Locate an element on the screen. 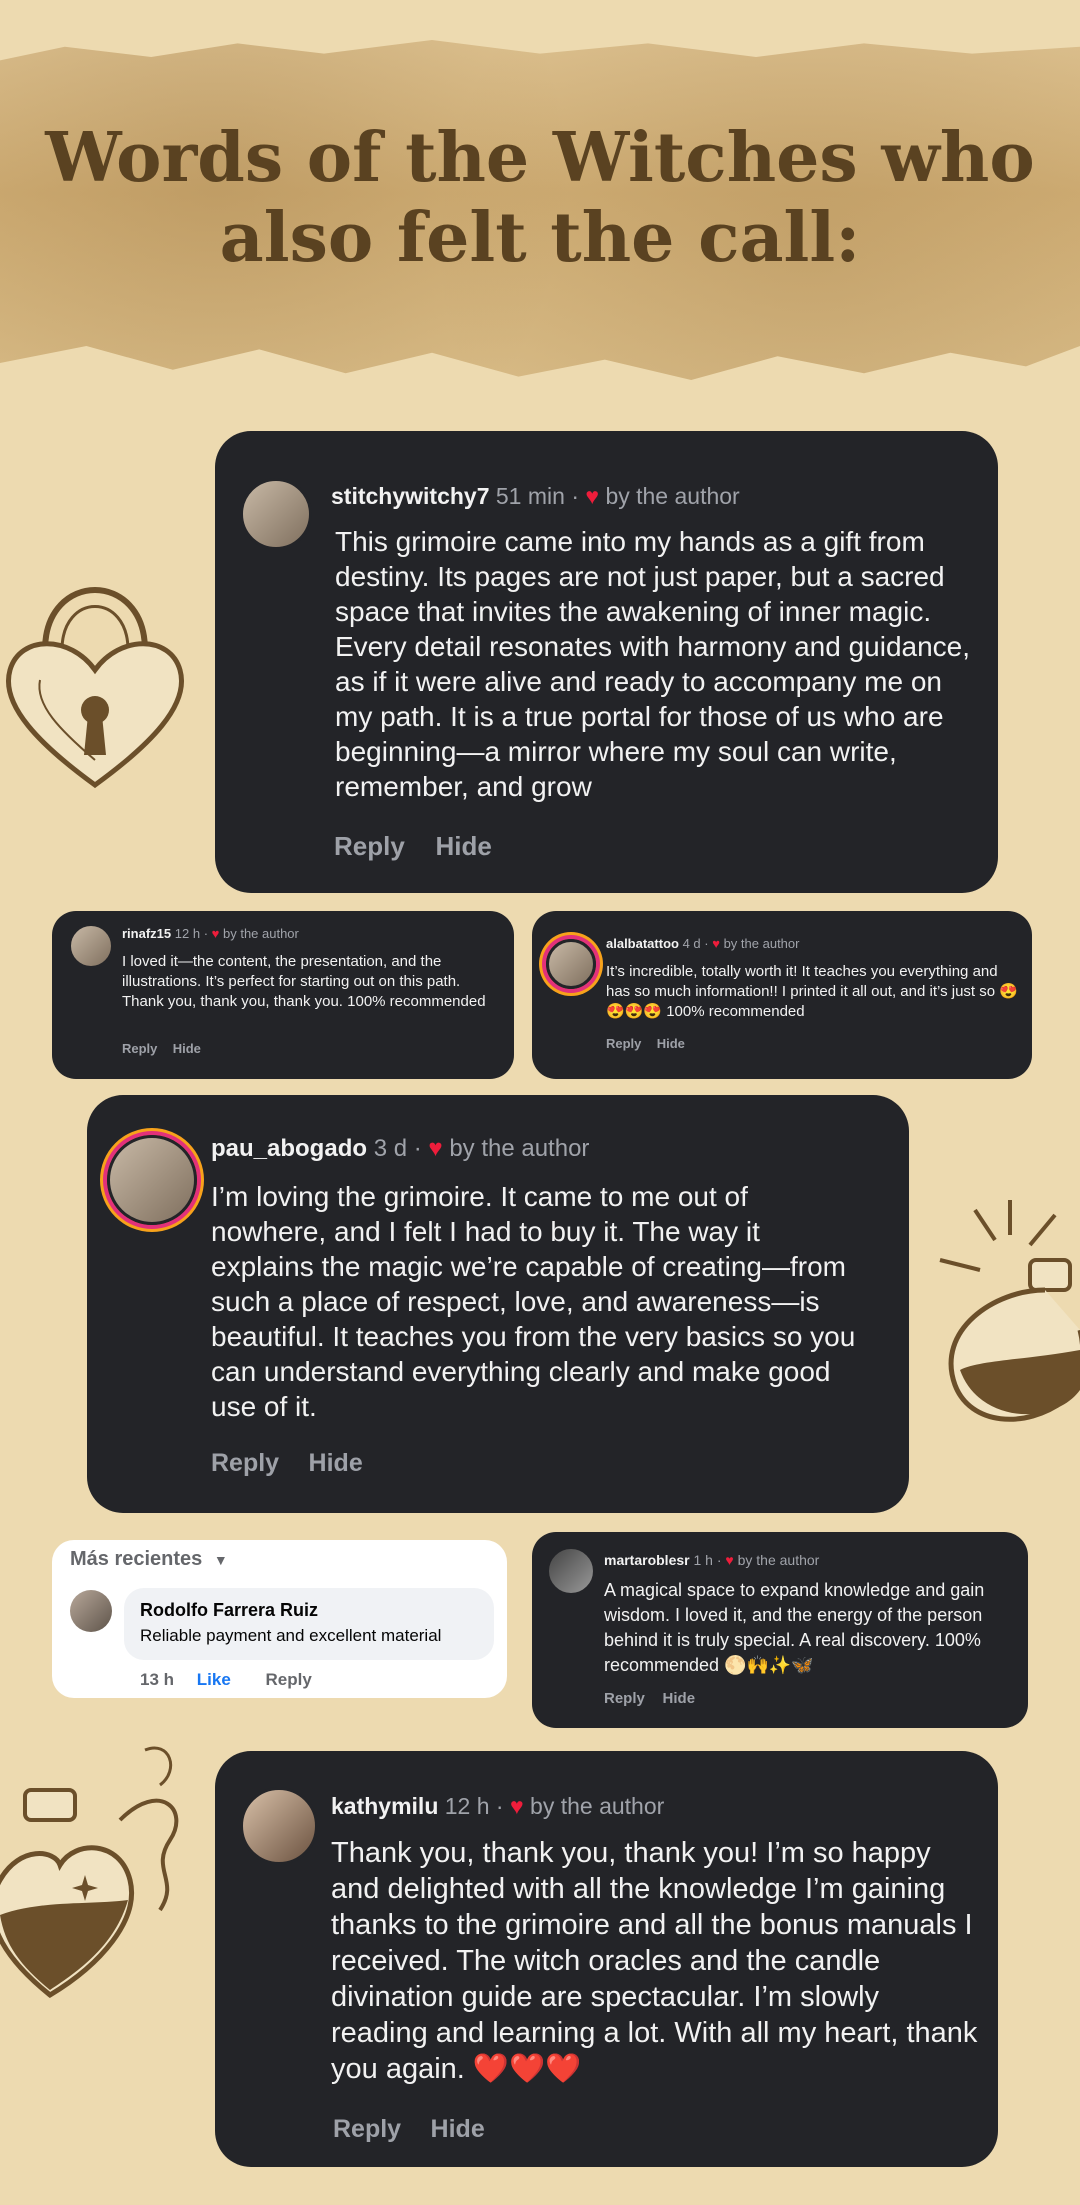 This screenshot has width=1080, height=2205. comment-header: rinafz15 12 h · ♥ by the author is located at coordinates (210, 933).